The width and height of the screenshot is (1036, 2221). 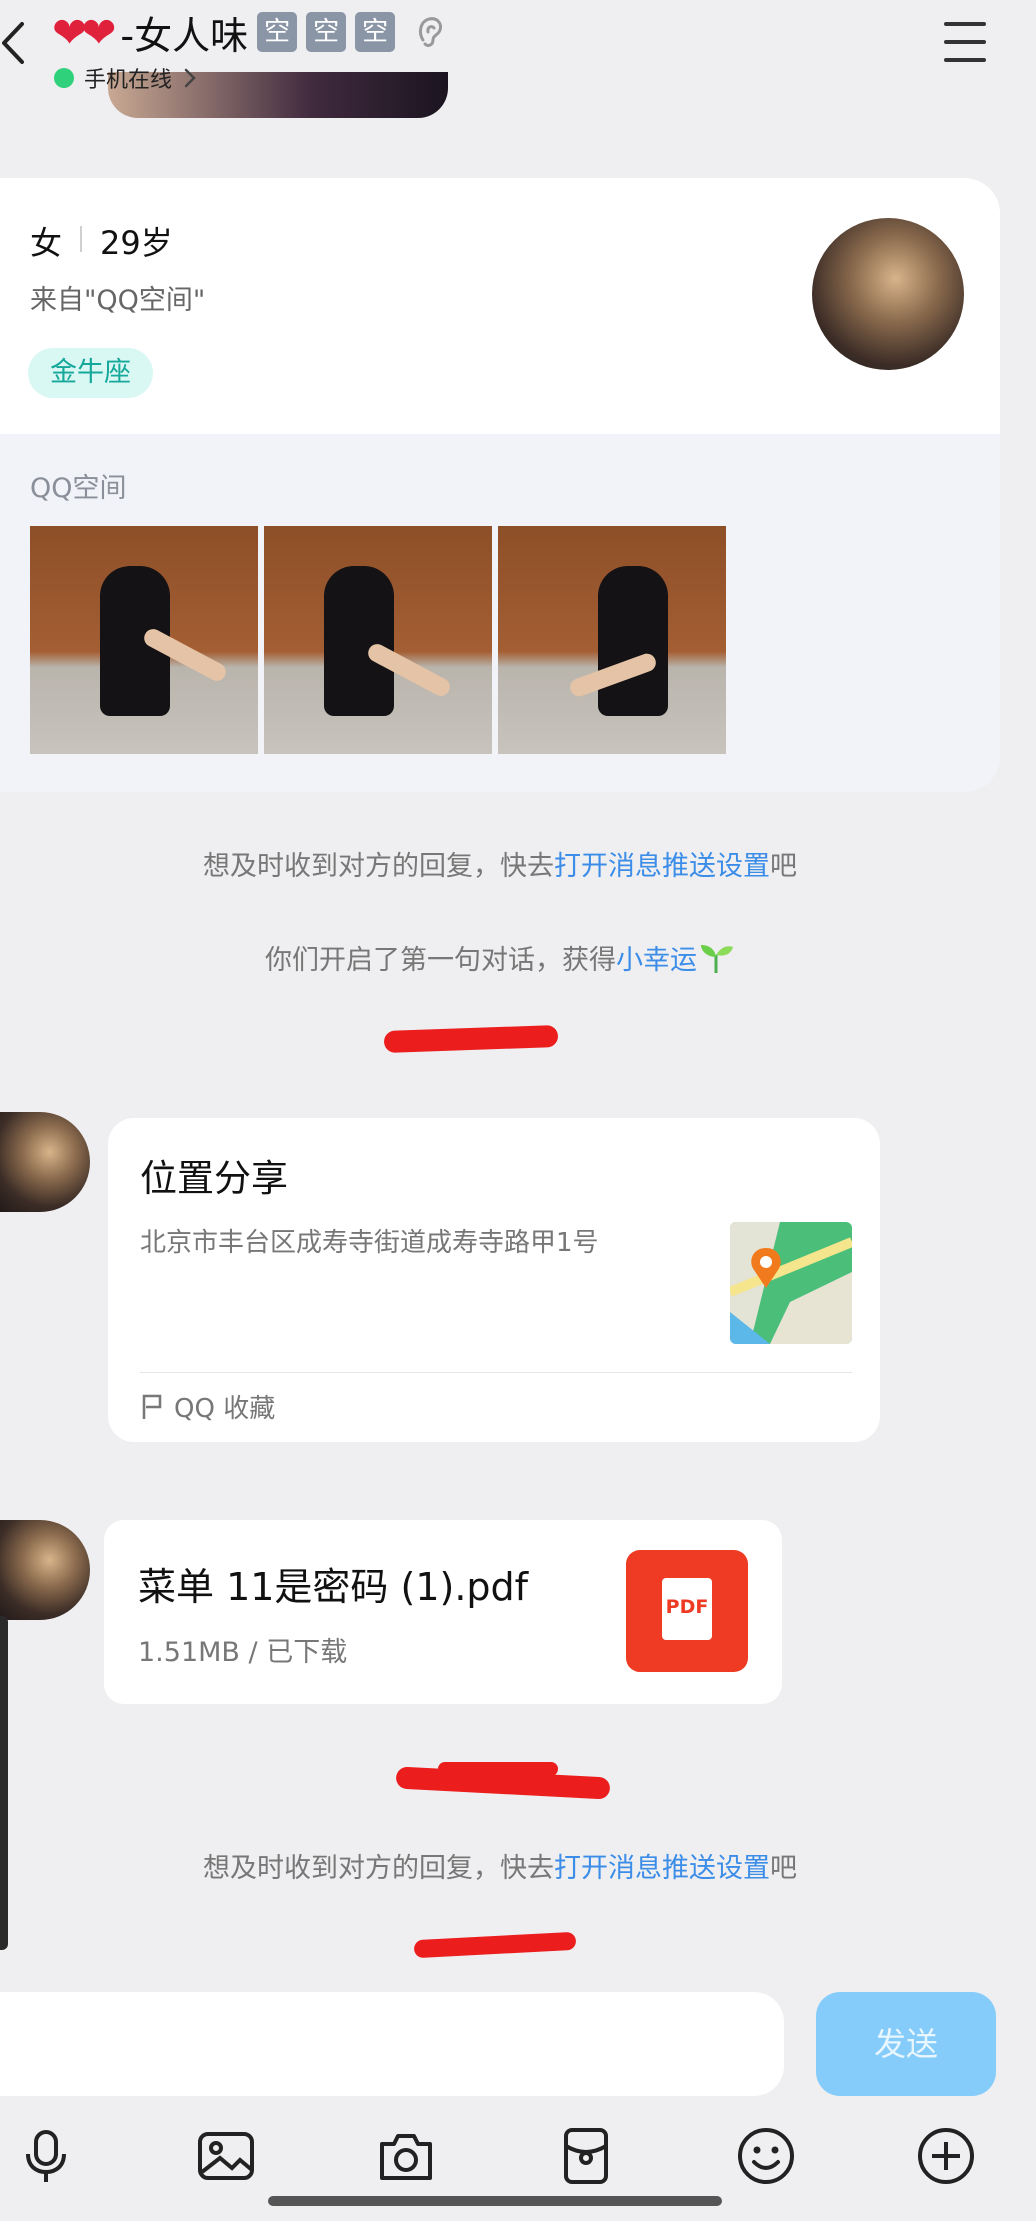 I want to click on source-text: 来自"QQ空间", so click(x=118, y=300).